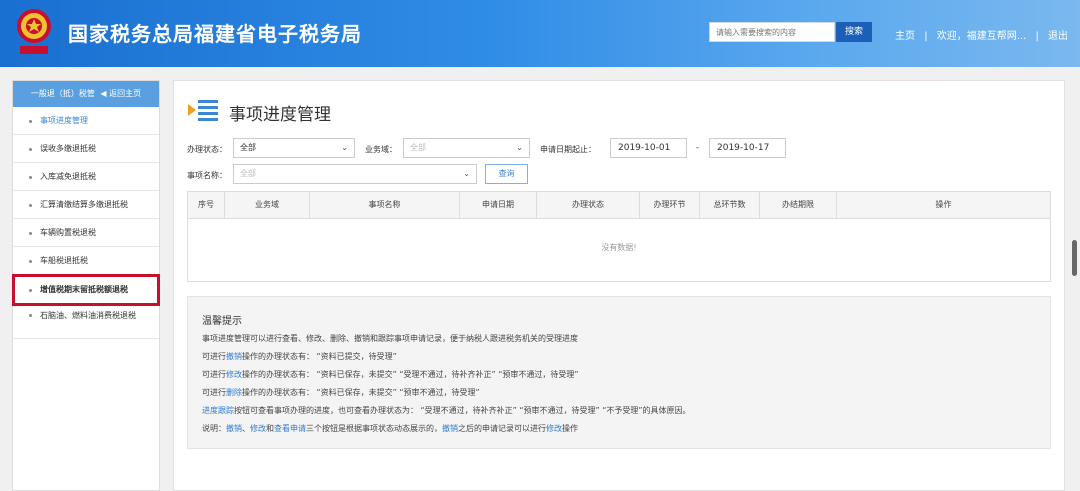  Describe the element at coordinates (68, 232) in the screenshot. I see `sidebar-item-label: 车辆购置税退税` at that location.